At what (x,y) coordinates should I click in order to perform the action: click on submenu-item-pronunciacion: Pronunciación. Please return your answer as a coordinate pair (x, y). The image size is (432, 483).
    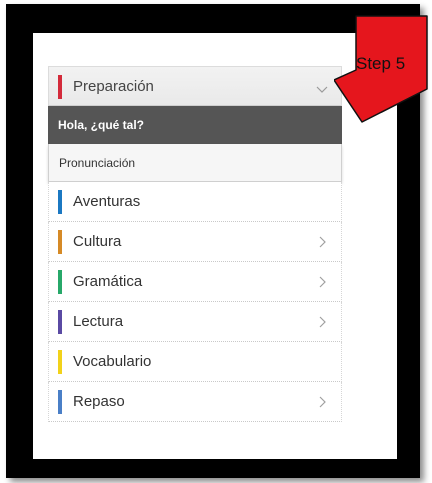
    Looking at the image, I should click on (195, 163).